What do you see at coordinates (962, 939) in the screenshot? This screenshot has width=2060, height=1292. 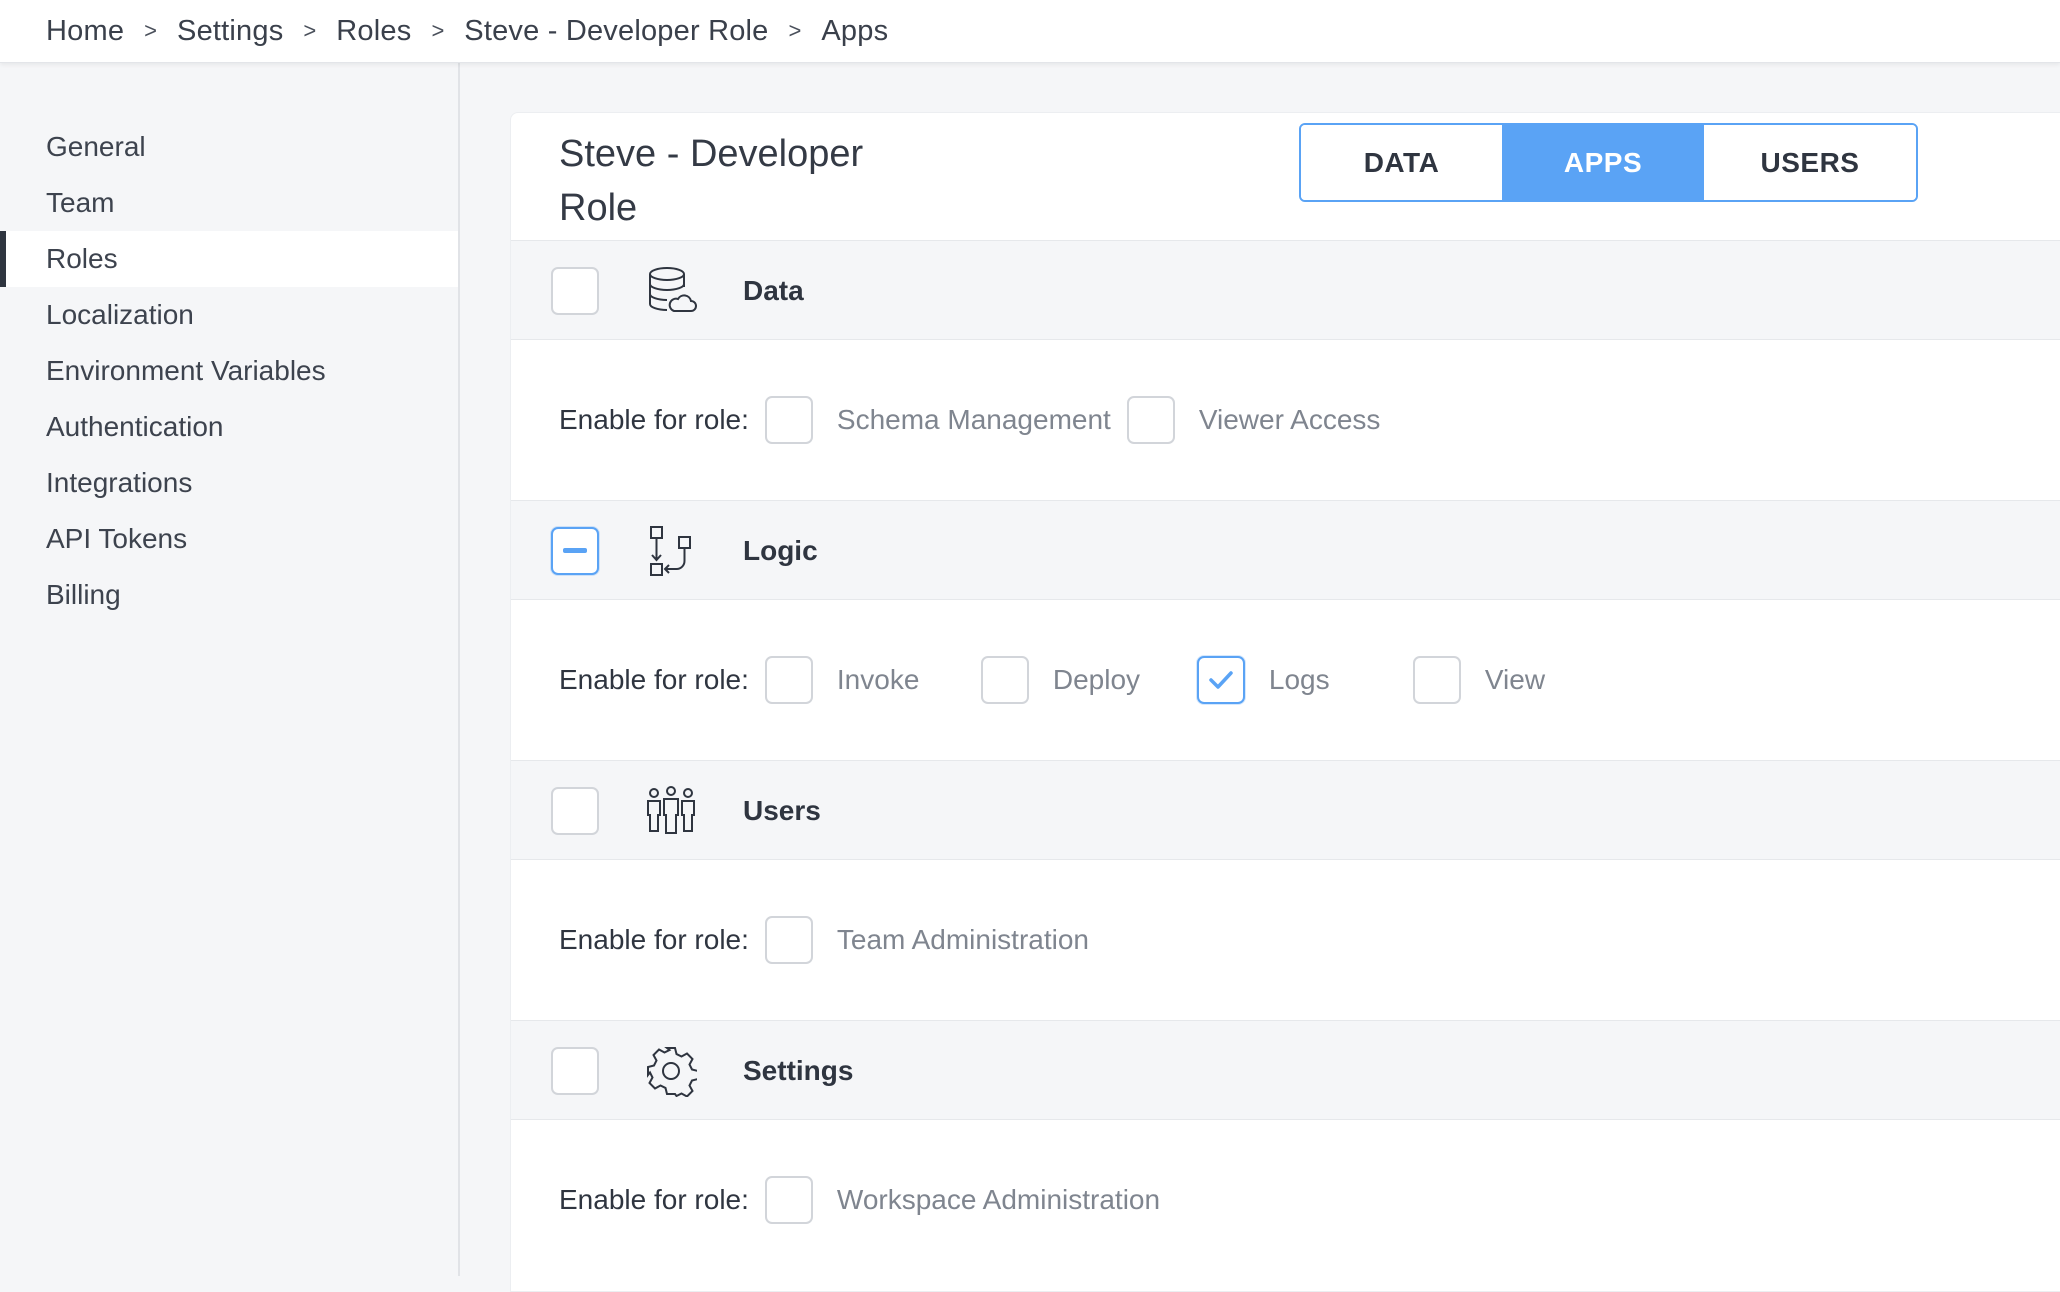 I see `option-label: Team Administration` at bounding box center [962, 939].